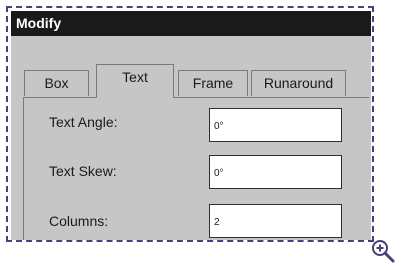 Image resolution: width=401 pixels, height=270 pixels. I want to click on columns-field, so click(275, 221).